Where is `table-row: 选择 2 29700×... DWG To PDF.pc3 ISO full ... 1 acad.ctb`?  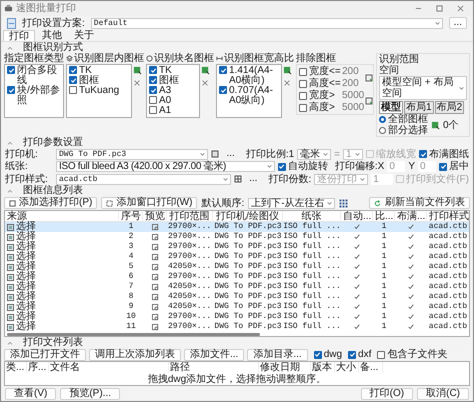
table-row: 选择 2 29700×... DWG To PDF.pc3 ISO full ... 1 acad.ctb is located at coordinates (237, 237).